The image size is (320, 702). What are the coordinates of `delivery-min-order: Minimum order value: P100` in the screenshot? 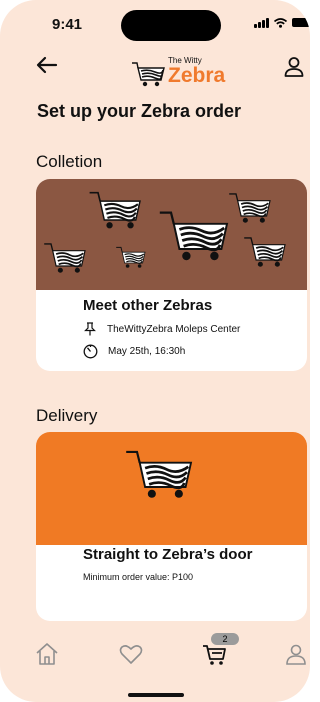 It's located at (138, 577).